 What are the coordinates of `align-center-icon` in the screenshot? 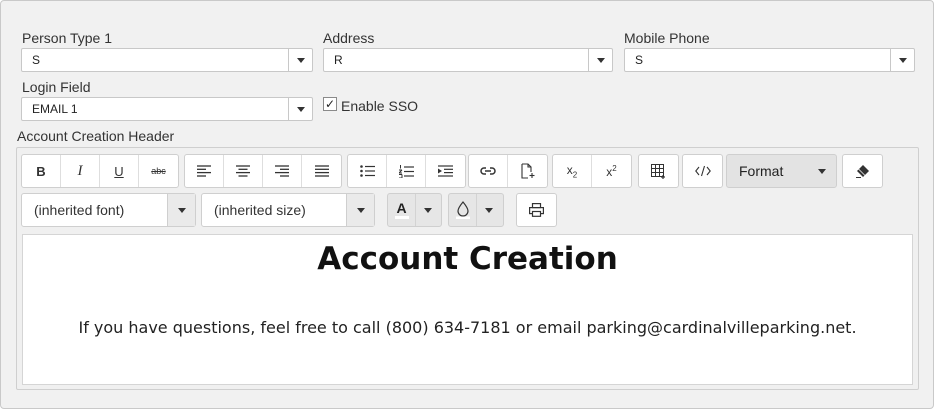 It's located at (243, 171).